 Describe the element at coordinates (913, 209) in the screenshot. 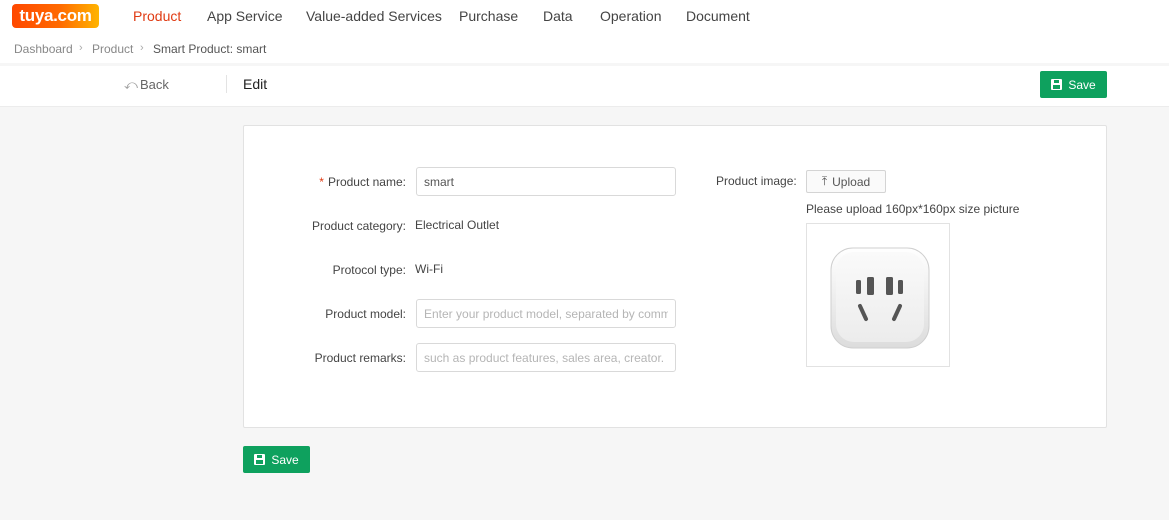

I see `upload-hint: Please upload 160px*160px size picture` at that location.